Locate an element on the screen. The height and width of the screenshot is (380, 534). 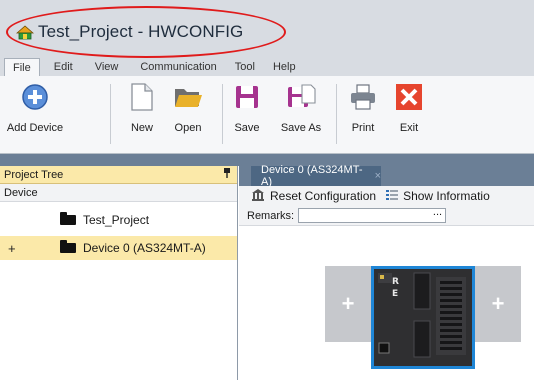
open-label: Open is located at coordinates (188, 128).